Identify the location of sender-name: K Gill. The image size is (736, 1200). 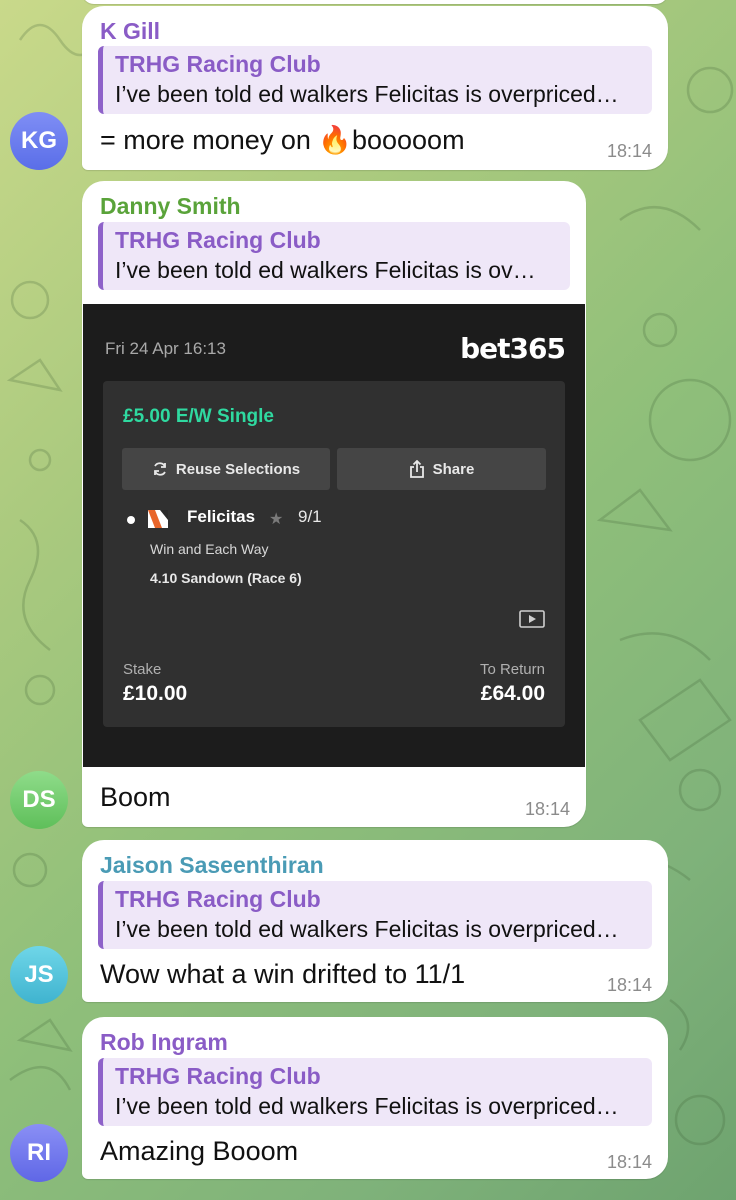
(130, 31).